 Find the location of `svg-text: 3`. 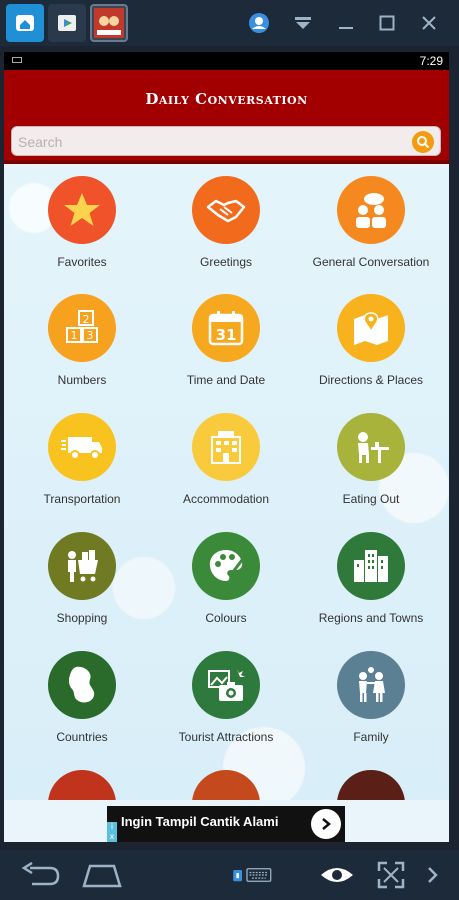

svg-text: 3 is located at coordinates (90, 335).